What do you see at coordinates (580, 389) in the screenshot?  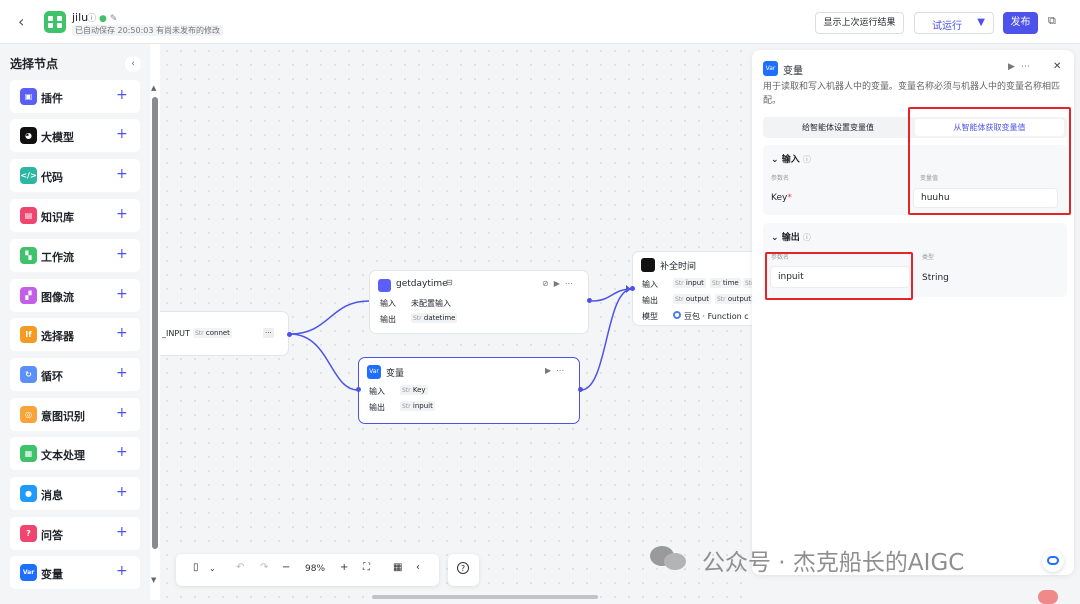 I see `variable-output-port` at bounding box center [580, 389].